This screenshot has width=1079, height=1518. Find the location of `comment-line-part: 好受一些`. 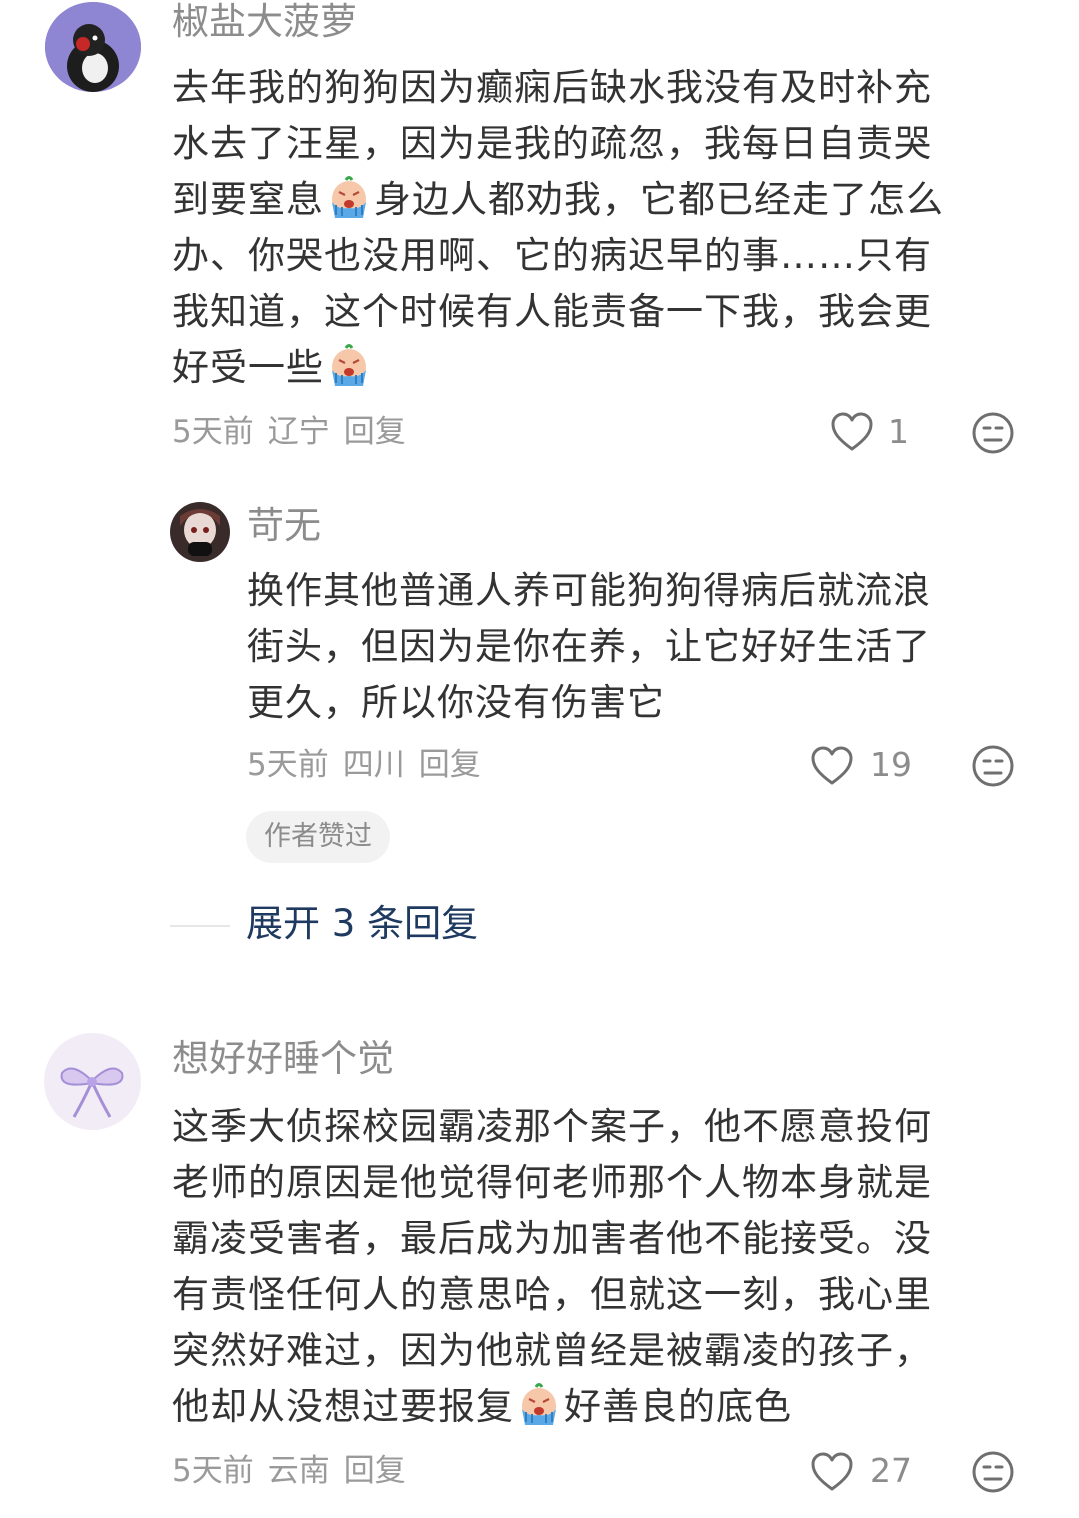

comment-line-part: 好受一些 is located at coordinates (248, 367).